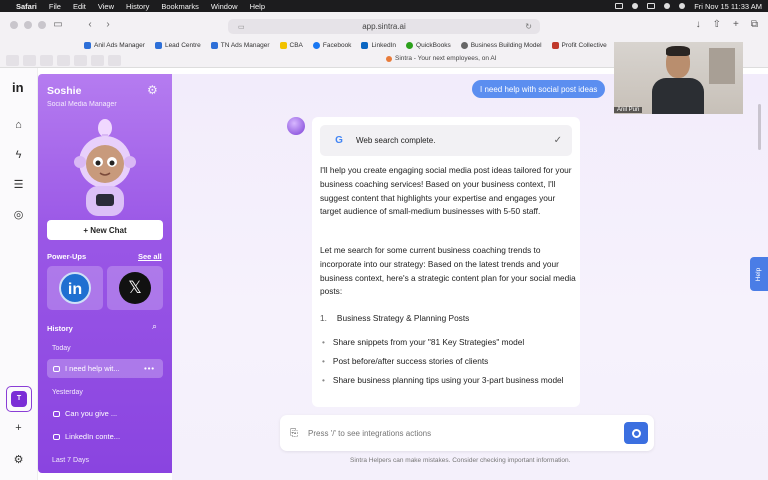  Describe the element at coordinates (18, 185) in the screenshot. I see `sliders-icon: ☰` at that location.